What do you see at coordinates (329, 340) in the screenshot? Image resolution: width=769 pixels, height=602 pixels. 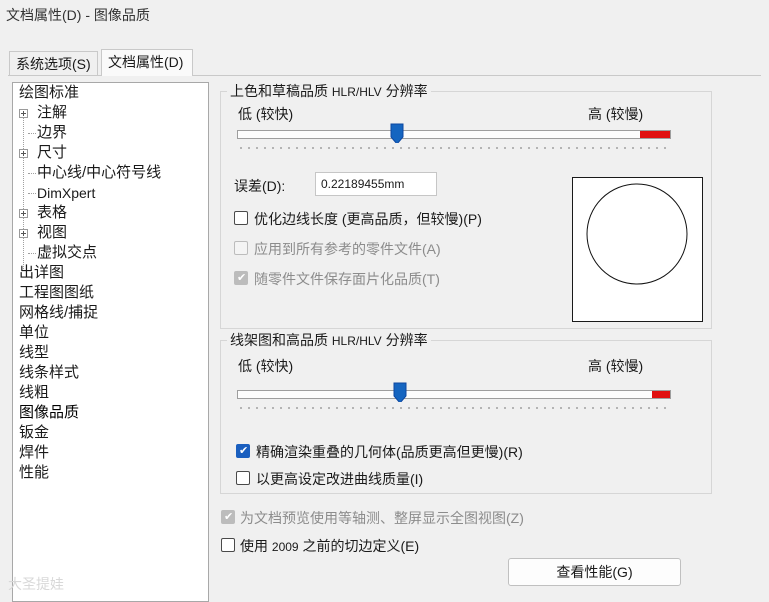 I see `group-title: 线架图和高品质 HLR/HLV 分辨率` at bounding box center [329, 340].